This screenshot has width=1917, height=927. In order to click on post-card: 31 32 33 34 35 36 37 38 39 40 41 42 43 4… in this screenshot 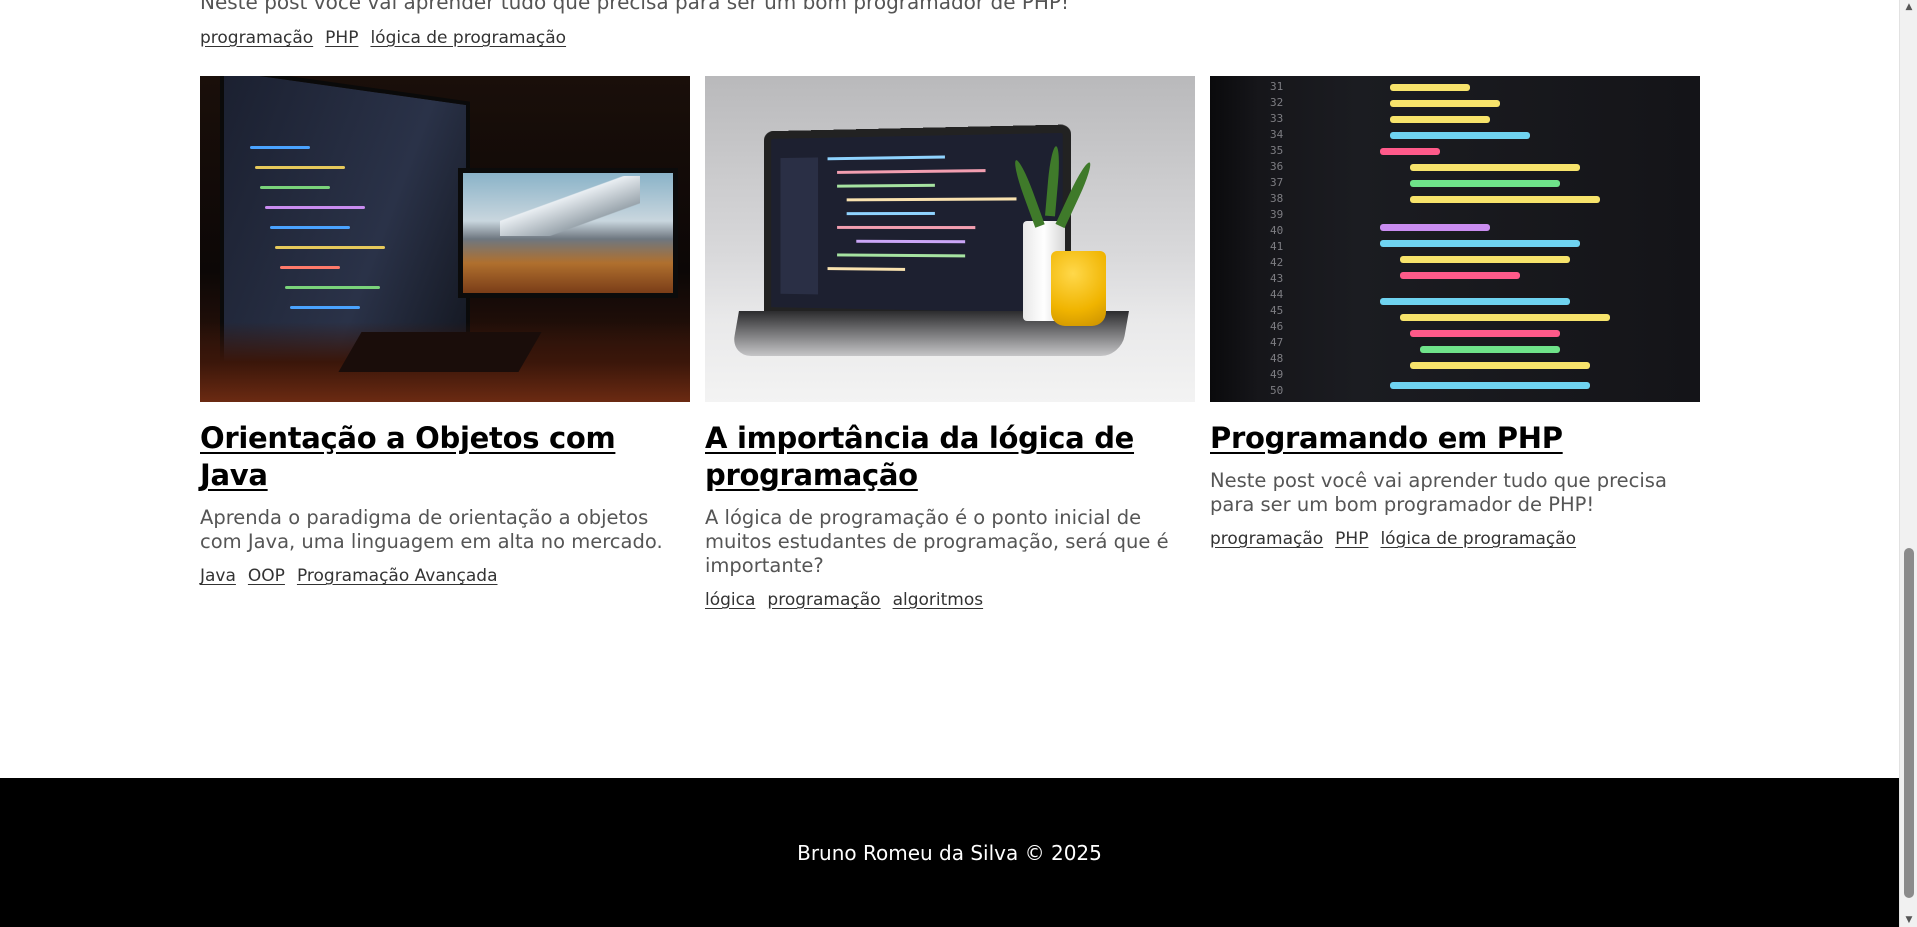, I will do `click(1455, 343)`.